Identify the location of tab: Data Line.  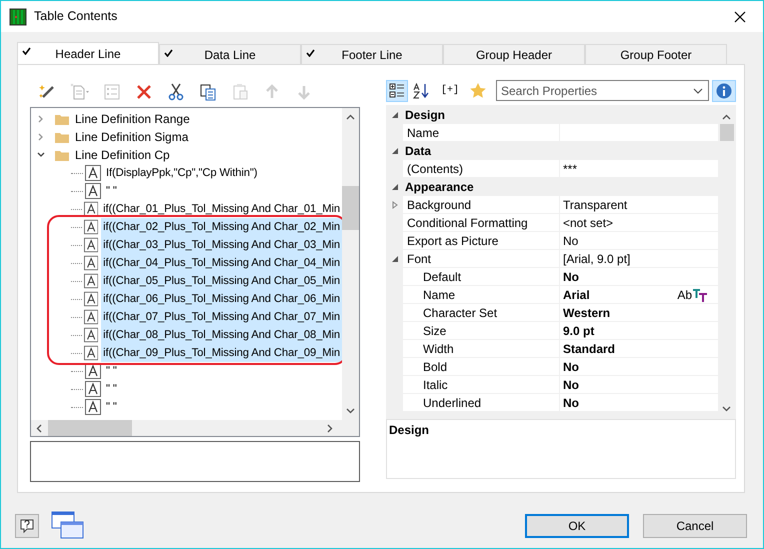
(230, 54).